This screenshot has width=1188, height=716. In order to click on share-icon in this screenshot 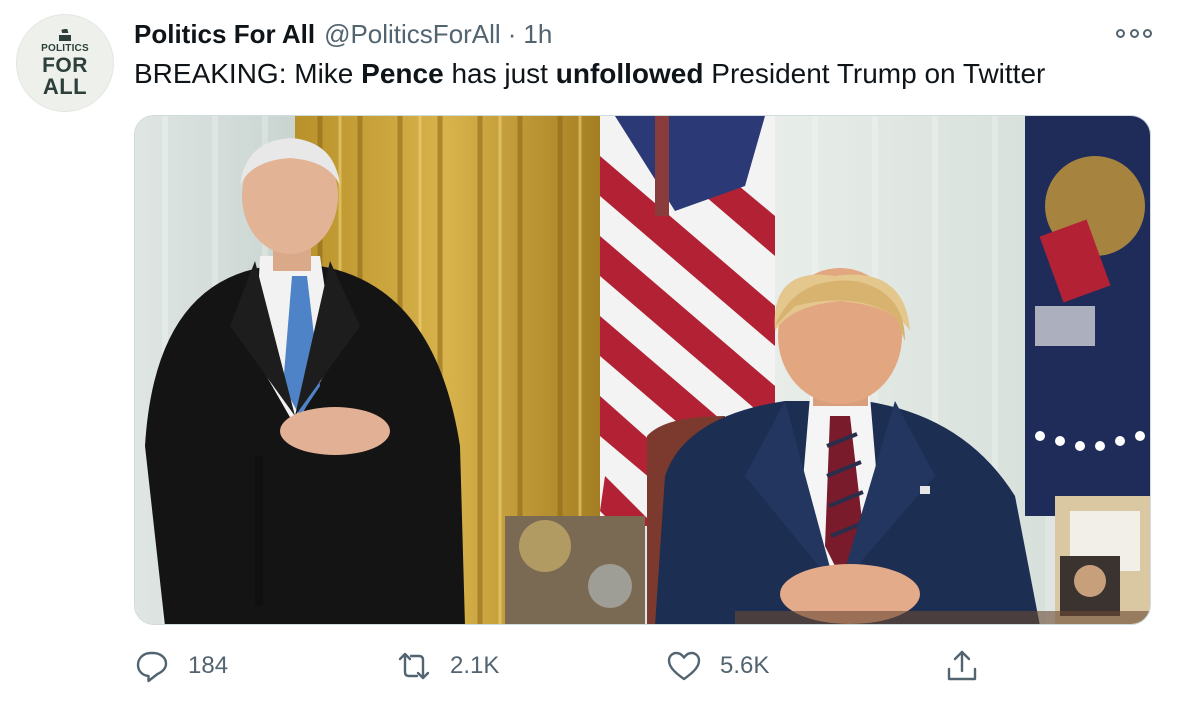, I will do `click(962, 665)`.